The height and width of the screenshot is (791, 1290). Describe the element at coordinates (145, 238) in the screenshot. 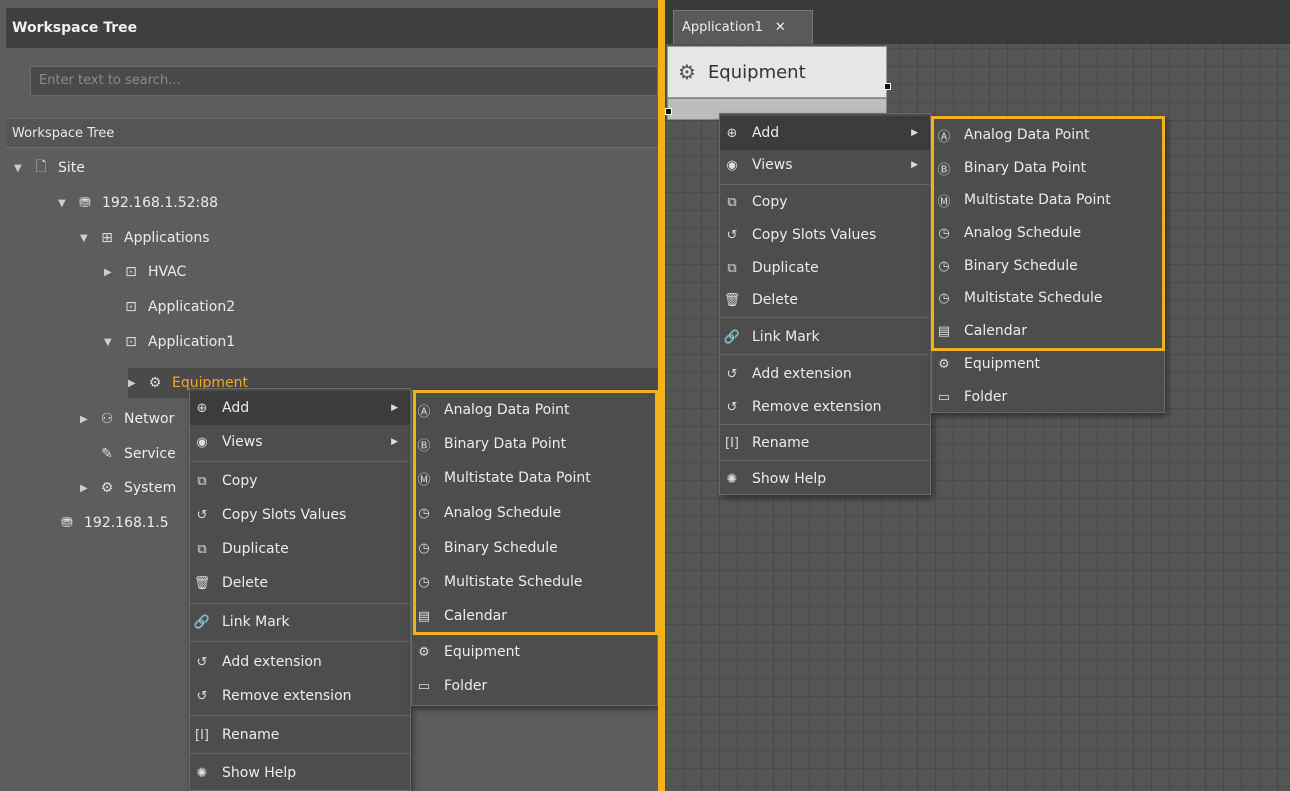

I see `tree-item-applications: ▼ ⊞ Applications` at that location.